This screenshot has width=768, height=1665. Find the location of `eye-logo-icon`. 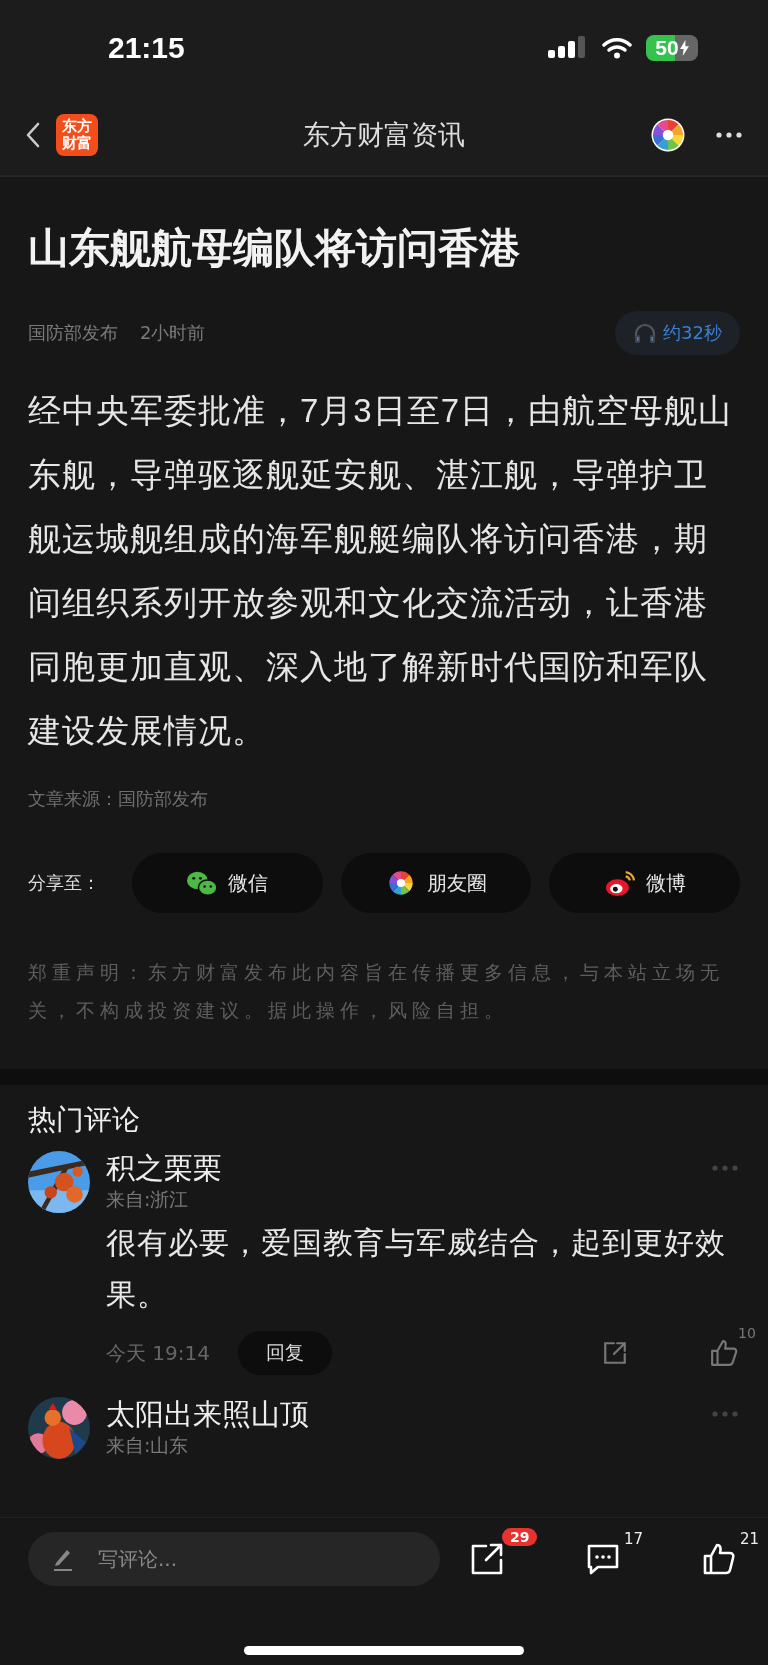

eye-logo-icon is located at coordinates (619, 883).